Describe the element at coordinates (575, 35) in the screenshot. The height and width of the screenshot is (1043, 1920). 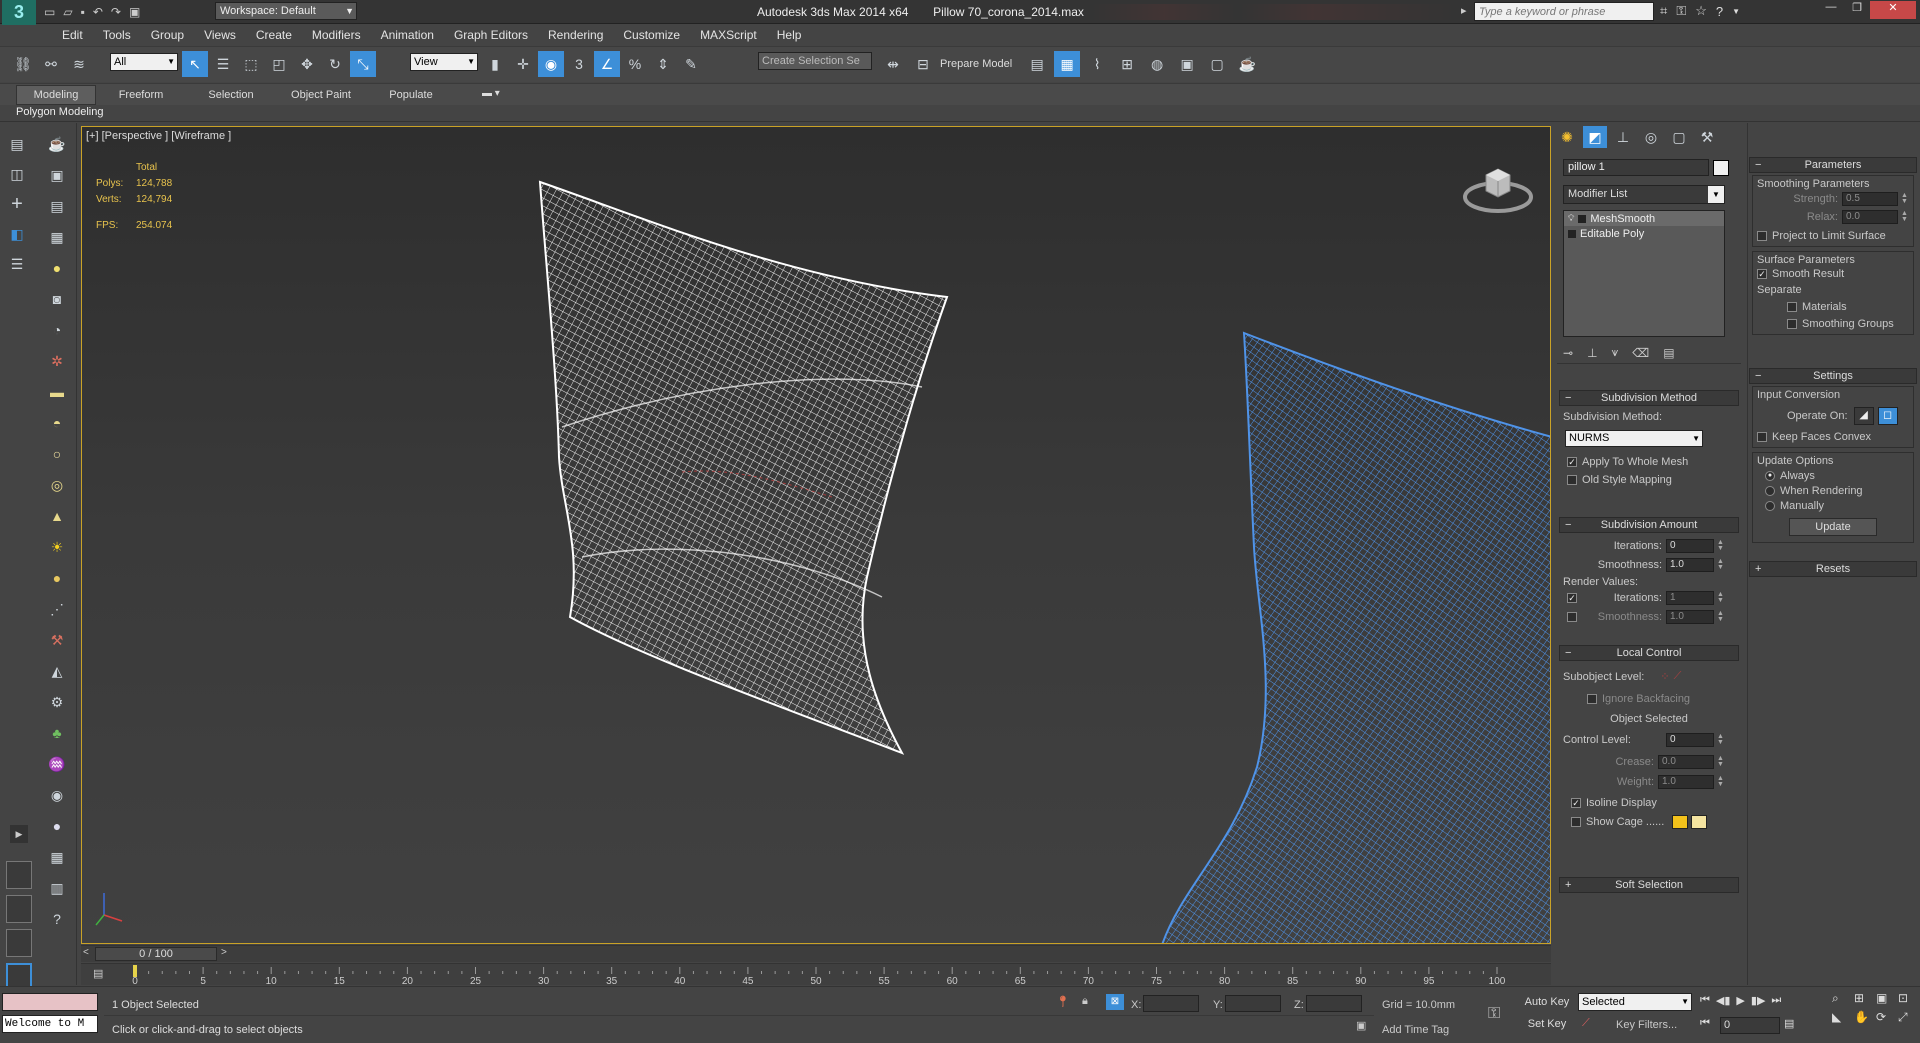
I see `menu-rendering: Rendering` at that location.